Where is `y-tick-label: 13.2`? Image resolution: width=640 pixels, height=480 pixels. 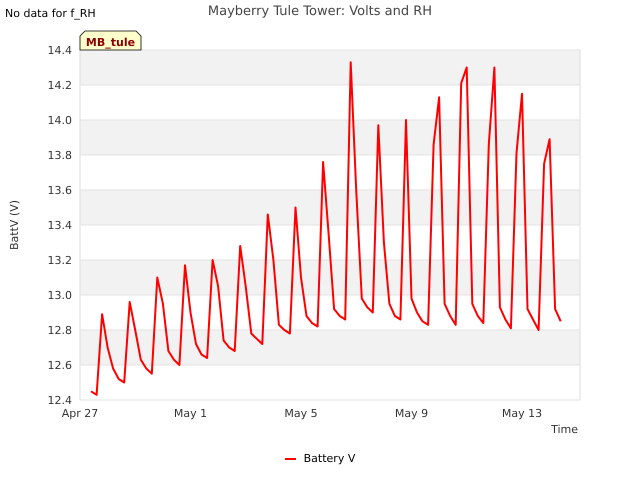 y-tick-label: 13.2 is located at coordinates (60, 260).